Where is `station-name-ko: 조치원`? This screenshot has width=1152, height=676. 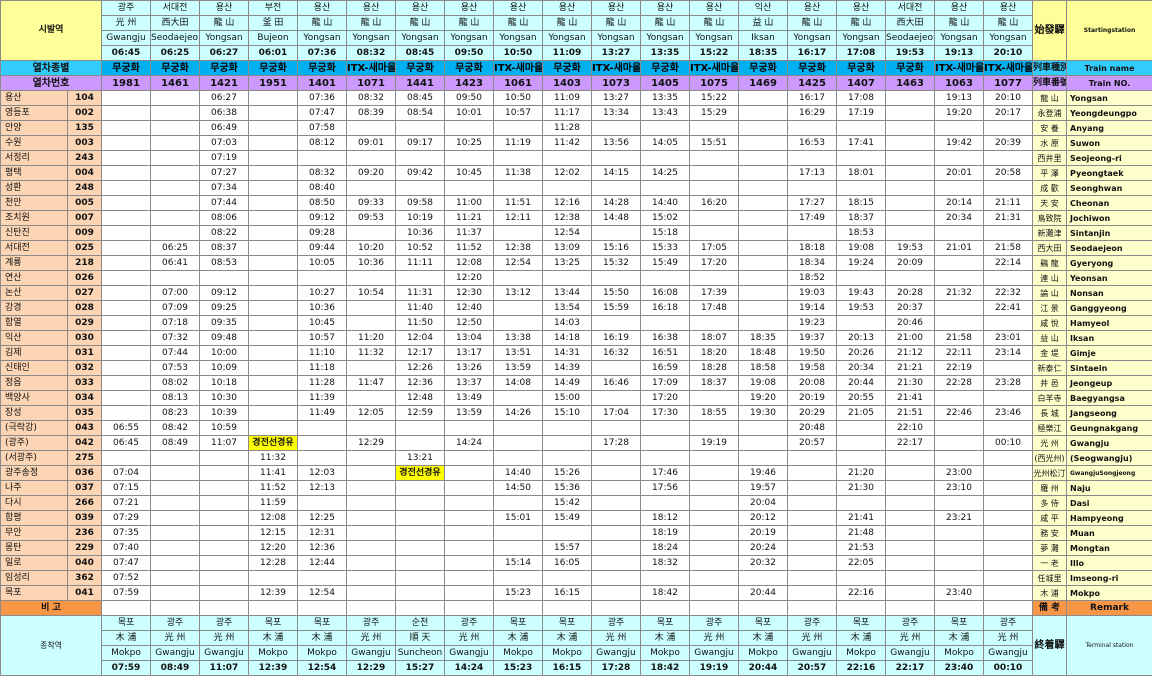
station-name-ko: 조치원 is located at coordinates (34, 218).